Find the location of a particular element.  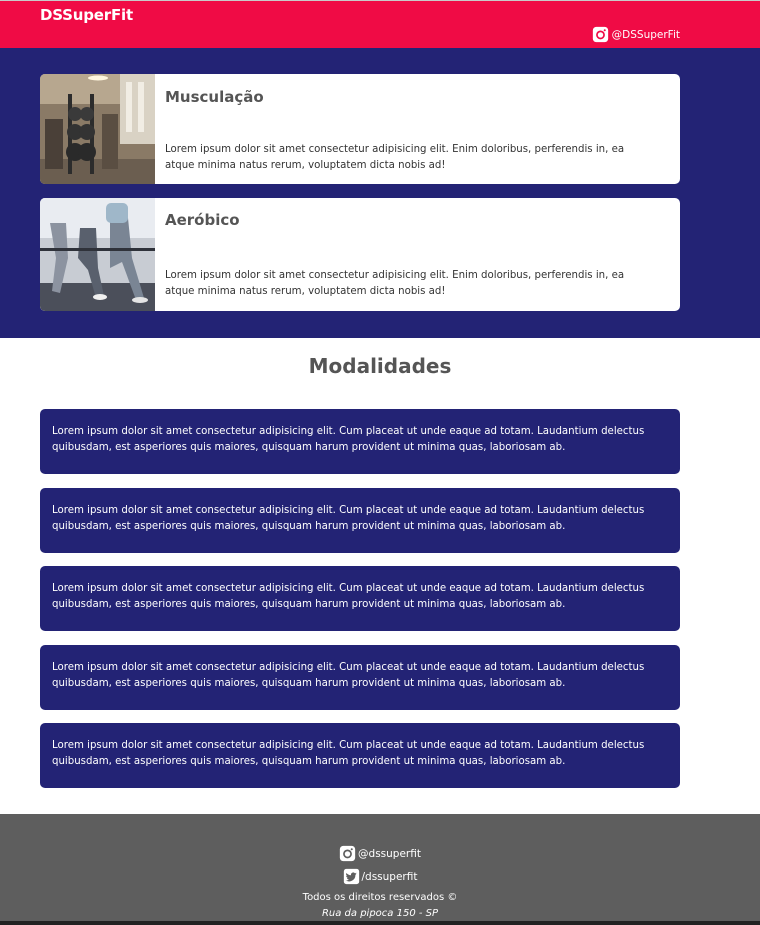

footer-twitter-handle: /dssuperfit is located at coordinates (389, 876).